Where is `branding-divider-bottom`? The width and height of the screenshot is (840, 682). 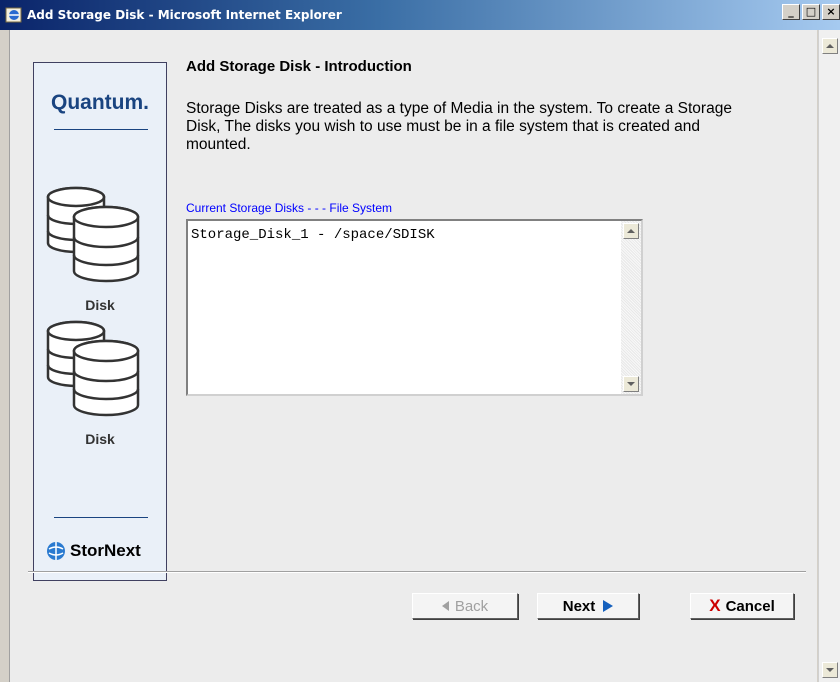
branding-divider-bottom is located at coordinates (101, 517).